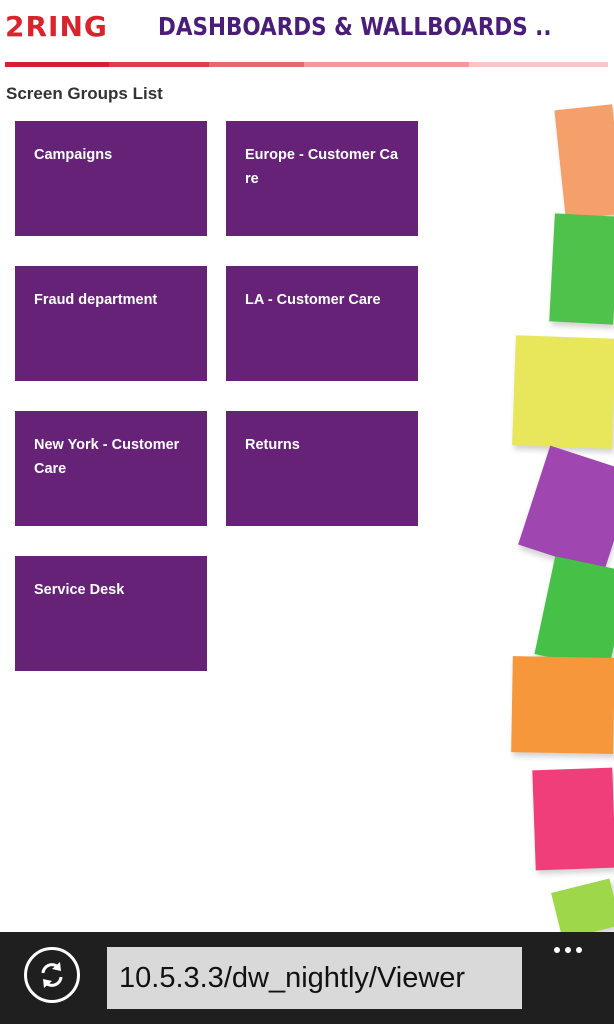 The image size is (614, 1024). Describe the element at coordinates (314, 978) in the screenshot. I see `address-bar: 10.5.3.3/dw_nightly/Viewer` at that location.